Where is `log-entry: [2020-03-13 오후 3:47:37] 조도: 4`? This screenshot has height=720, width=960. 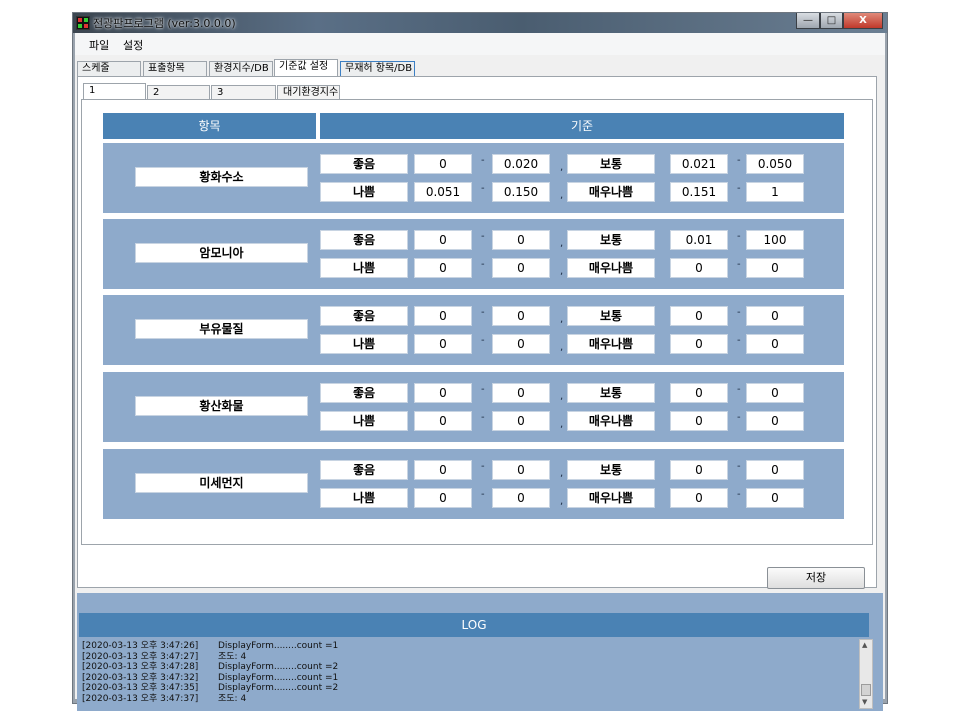
log-entry: [2020-03-13 오후 3:47:37] 조도: 4 is located at coordinates (164, 699).